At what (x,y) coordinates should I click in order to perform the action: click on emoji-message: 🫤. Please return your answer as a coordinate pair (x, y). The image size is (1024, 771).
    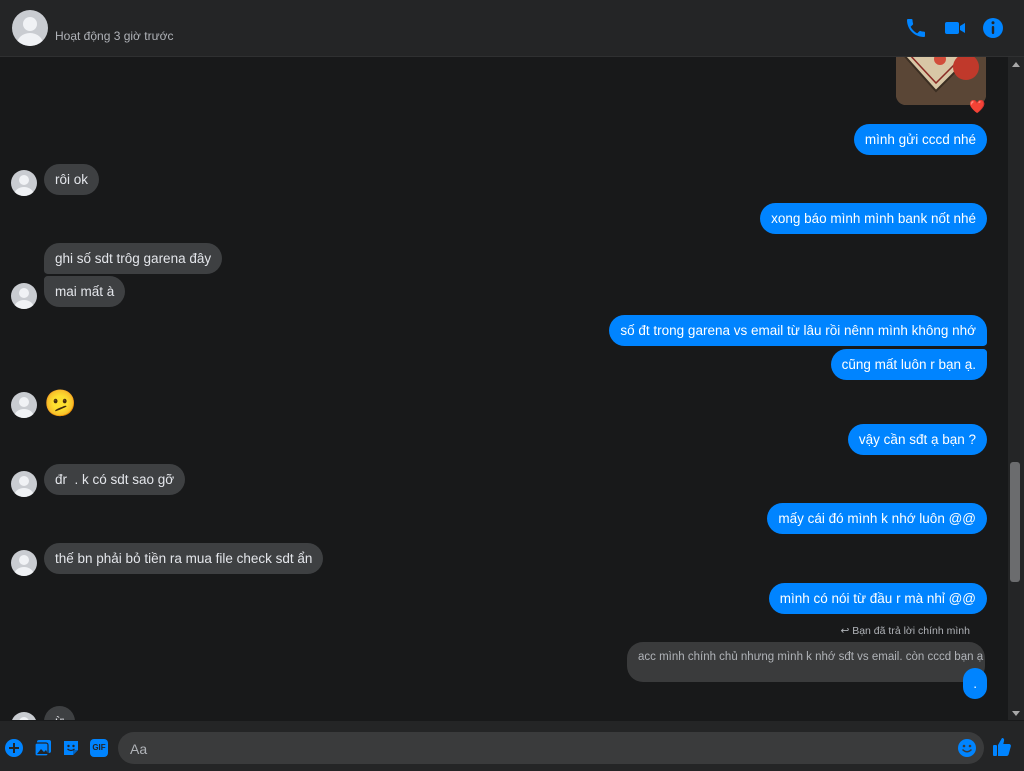
    Looking at the image, I should click on (60, 403).